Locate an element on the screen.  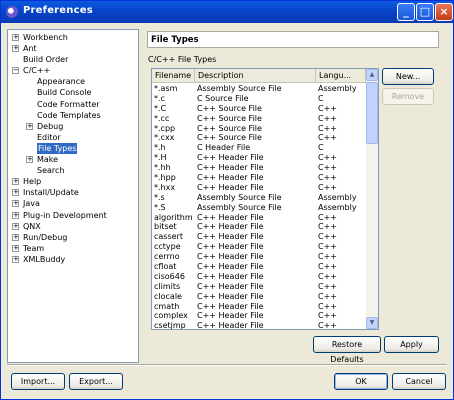
table-row: *.hh C++ Header File C++ is located at coordinates (259, 168).